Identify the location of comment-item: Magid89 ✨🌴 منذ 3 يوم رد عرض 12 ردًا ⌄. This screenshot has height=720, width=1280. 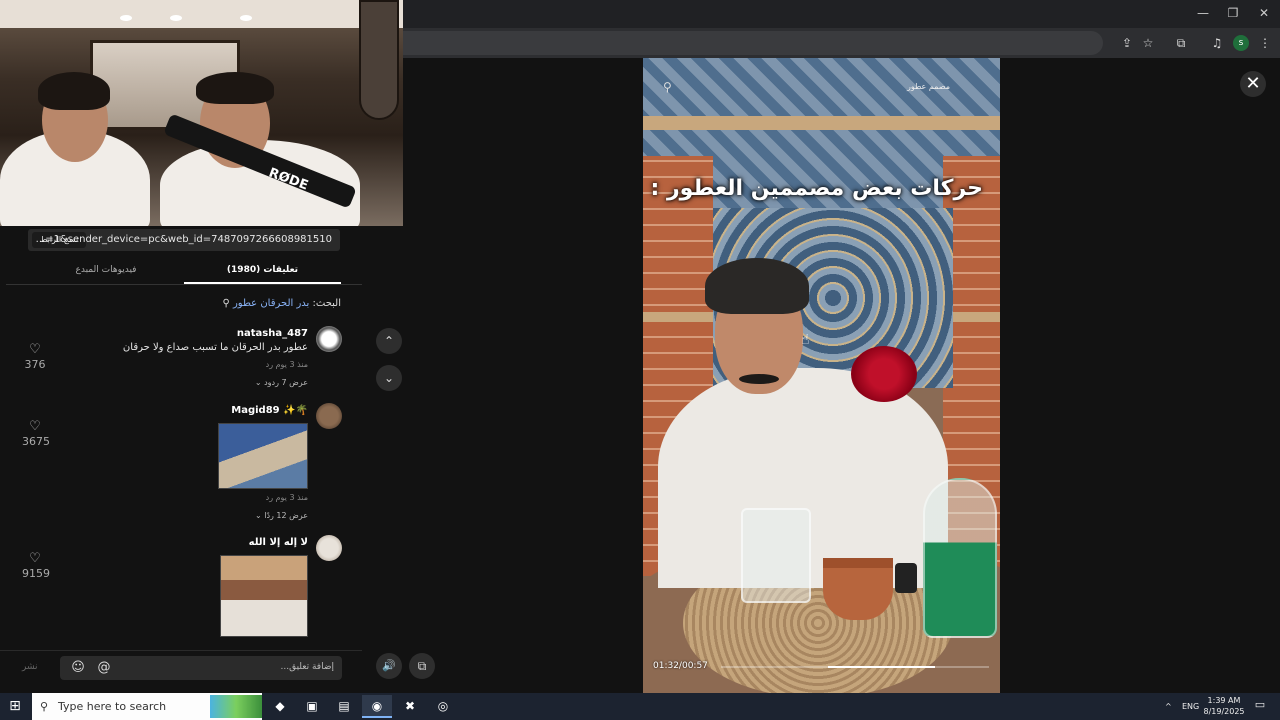
(182, 463).